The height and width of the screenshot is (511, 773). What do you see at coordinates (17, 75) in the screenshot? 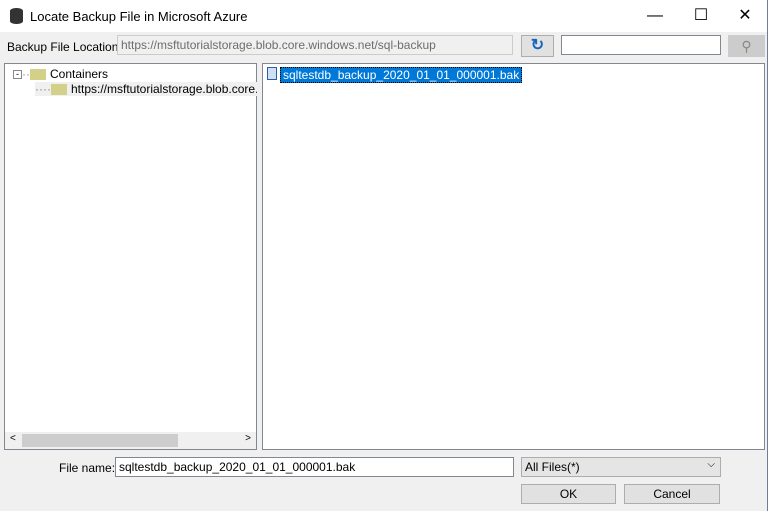
I see `collapse-icon: -` at bounding box center [17, 75].